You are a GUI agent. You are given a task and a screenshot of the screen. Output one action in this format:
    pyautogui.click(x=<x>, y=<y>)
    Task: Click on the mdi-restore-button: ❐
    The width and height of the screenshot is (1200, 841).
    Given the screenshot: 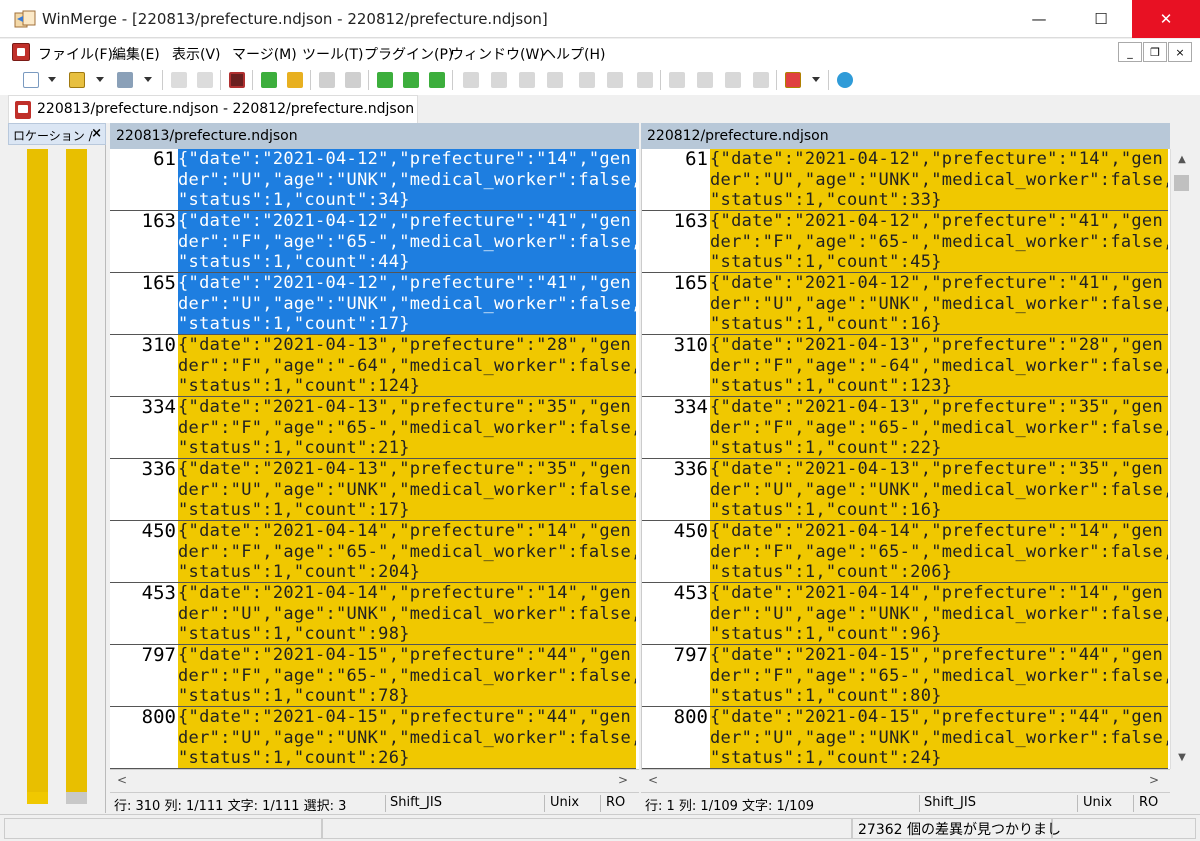 What is the action you would take?
    pyautogui.click(x=1155, y=52)
    